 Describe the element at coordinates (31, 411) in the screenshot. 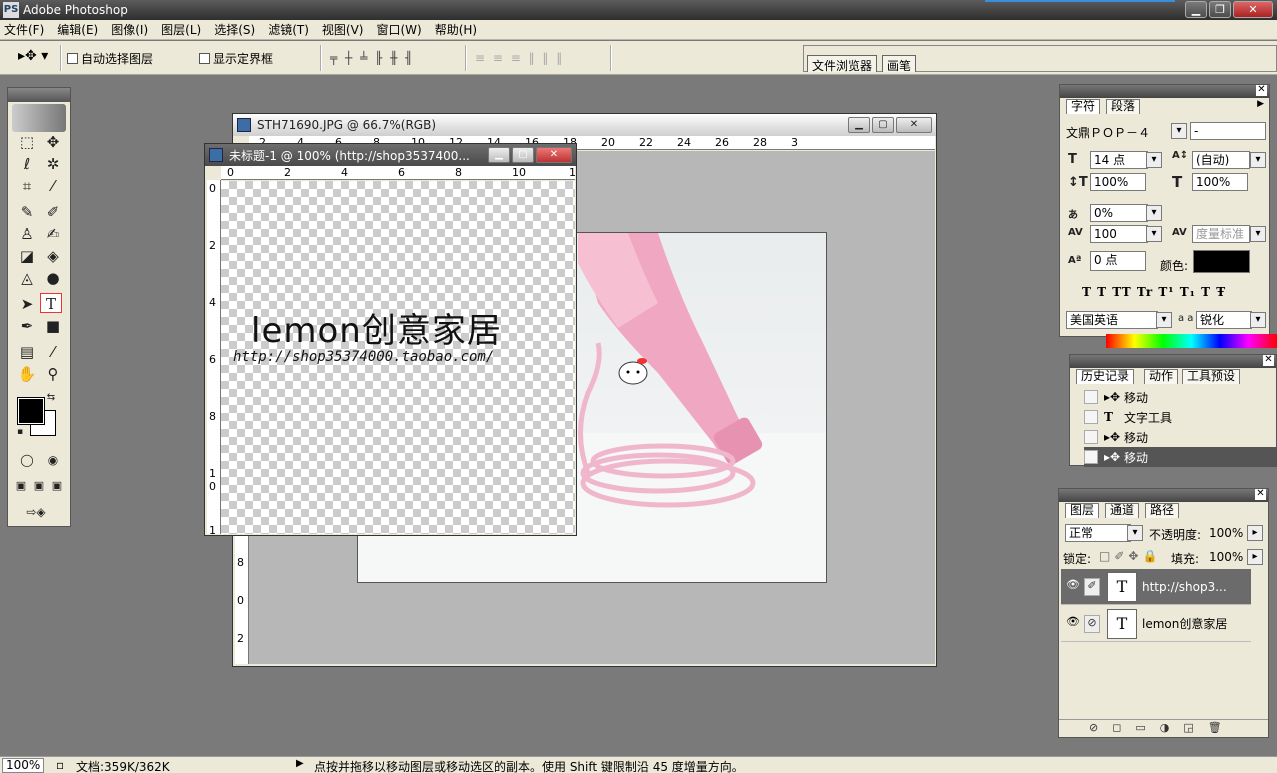

I see `foreground-color-swatch` at that location.